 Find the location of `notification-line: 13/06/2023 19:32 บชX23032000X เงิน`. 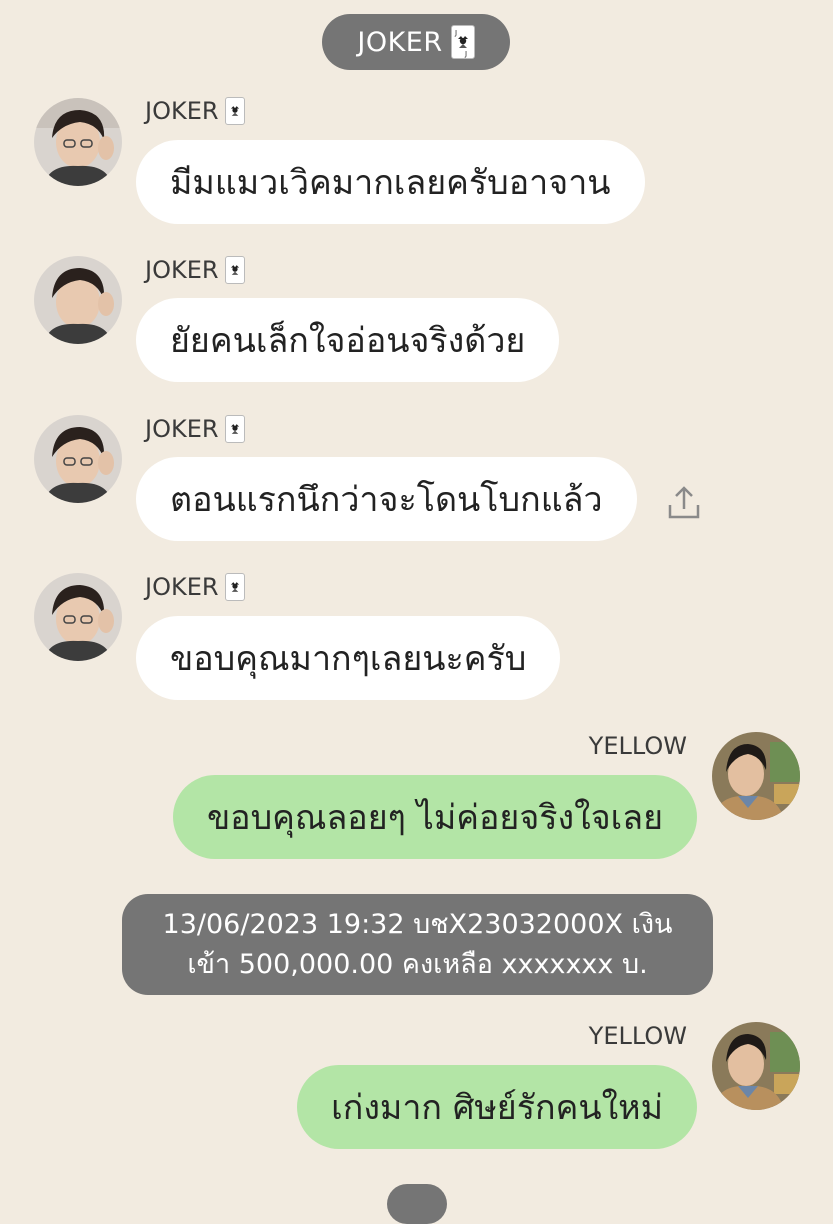

notification-line: 13/06/2023 19:32 บชX23032000X เงิน is located at coordinates (417, 924).